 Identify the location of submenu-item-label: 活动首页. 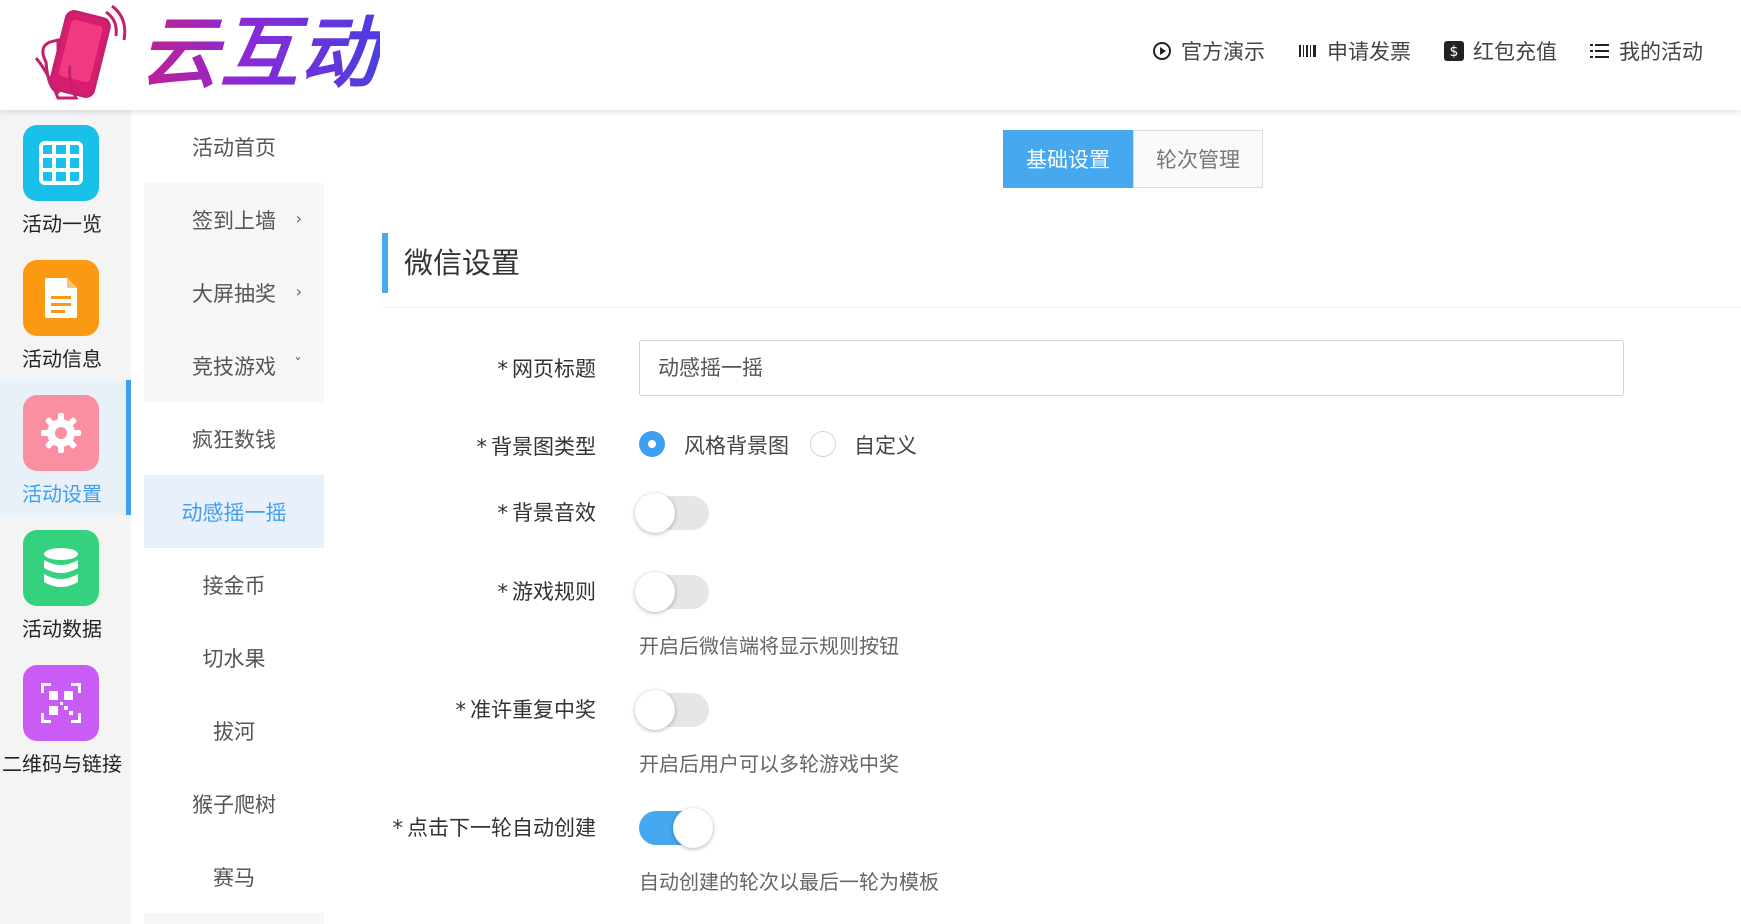
(234, 147).